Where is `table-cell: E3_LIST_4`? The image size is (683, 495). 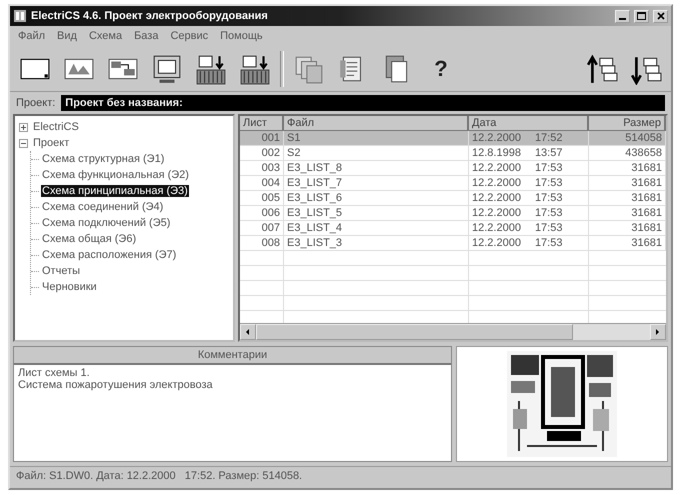 table-cell: E3_LIST_4 is located at coordinates (376, 228).